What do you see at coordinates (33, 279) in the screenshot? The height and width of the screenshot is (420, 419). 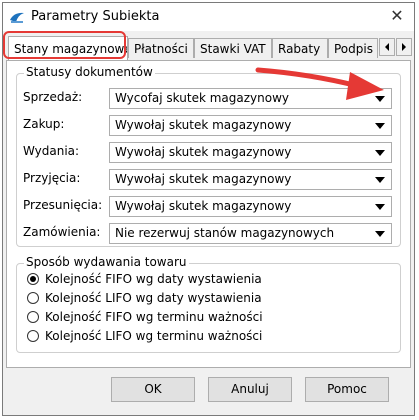 I see `radio-checked-icon` at bounding box center [33, 279].